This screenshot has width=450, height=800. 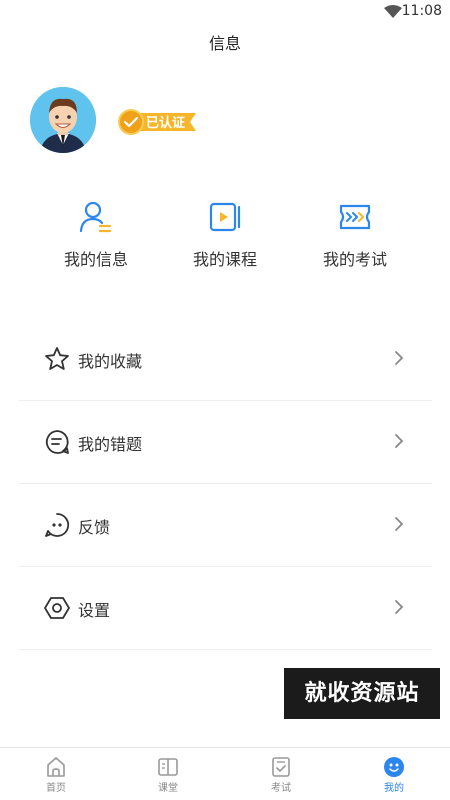 I want to click on feedback-dots-icon, so click(x=57, y=525).